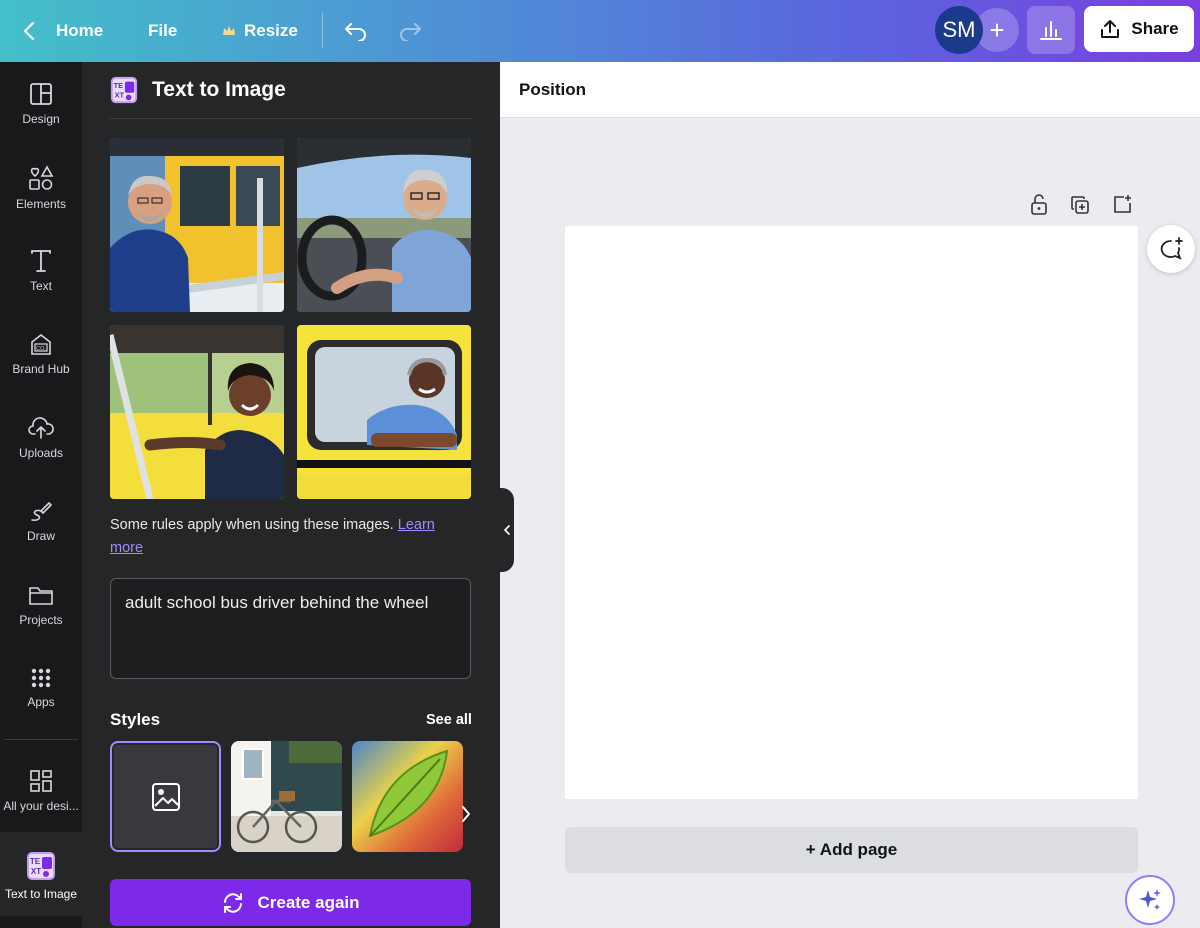 The image size is (1200, 928). I want to click on redo-button, so click(410, 31).